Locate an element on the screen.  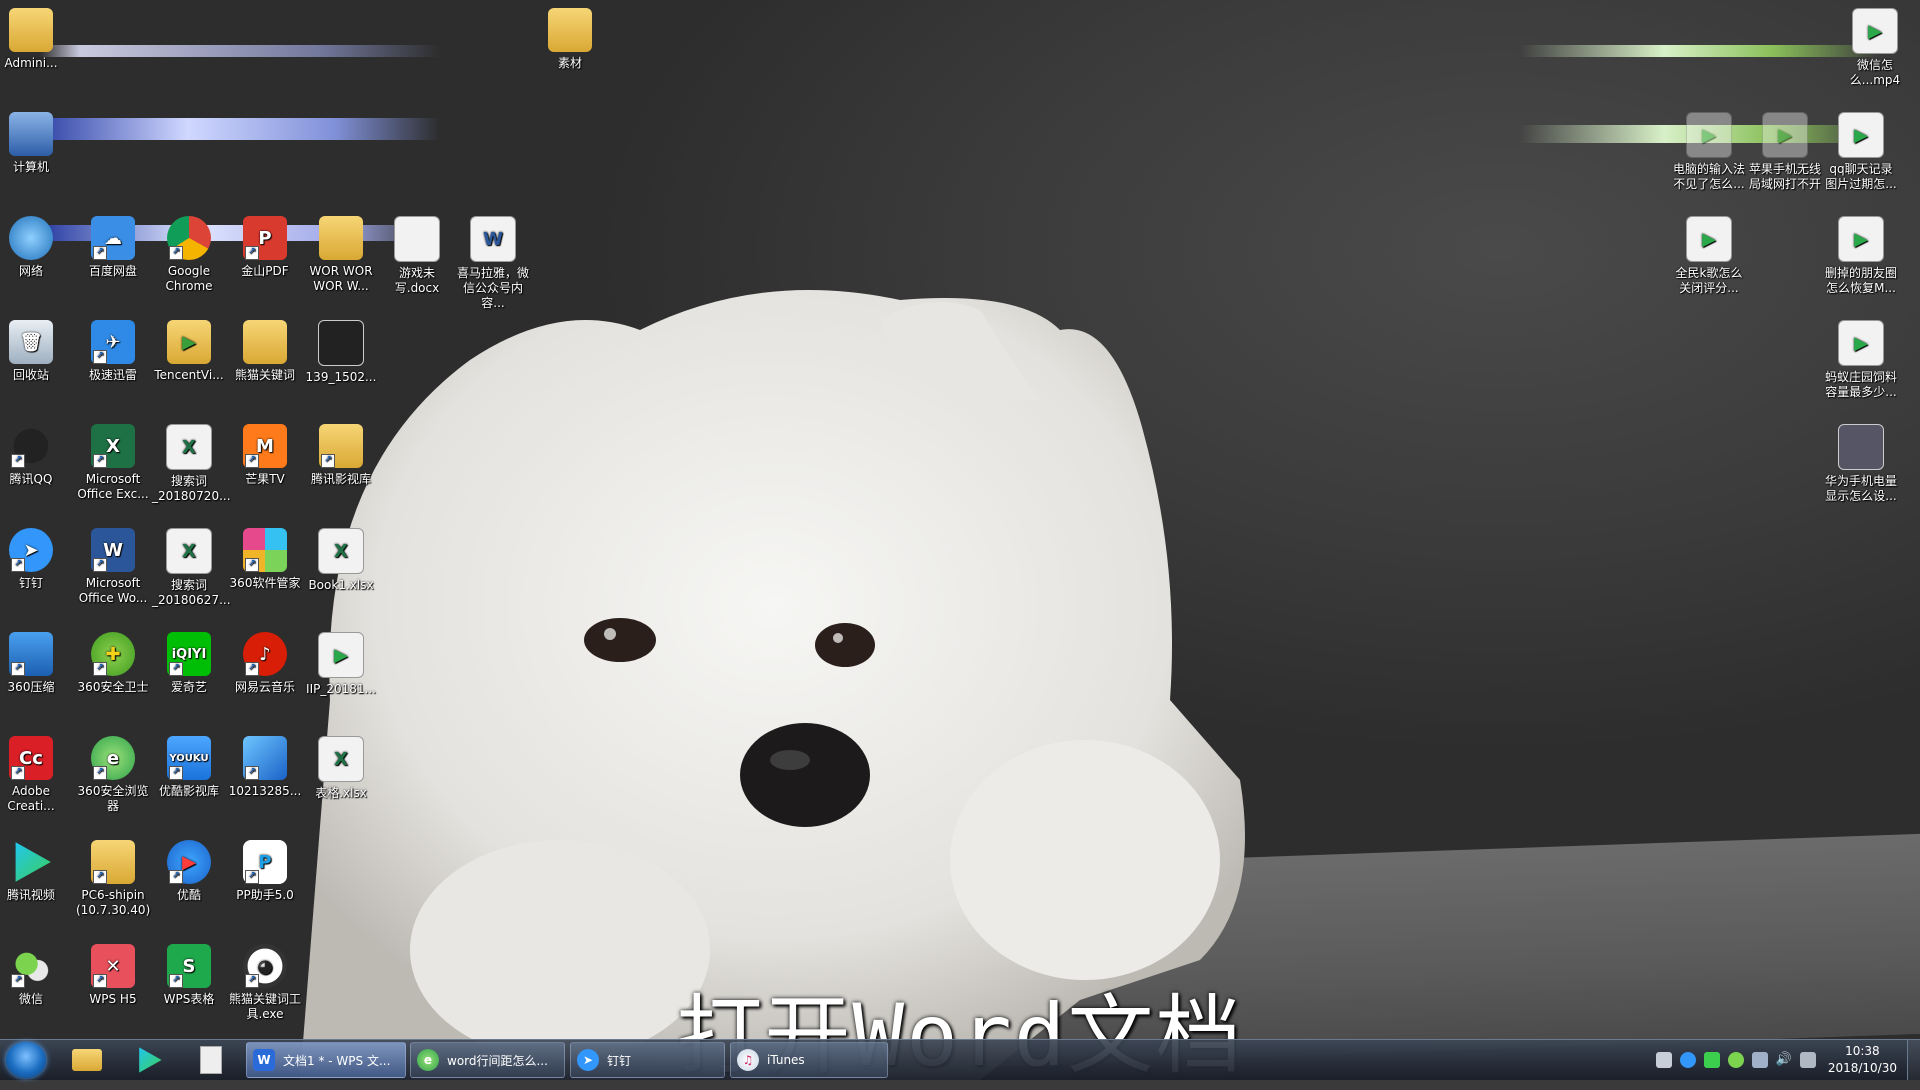
desktop-icon-xunlei: ✈ ↗ 极速迅雷 is located at coordinates (113, 351).